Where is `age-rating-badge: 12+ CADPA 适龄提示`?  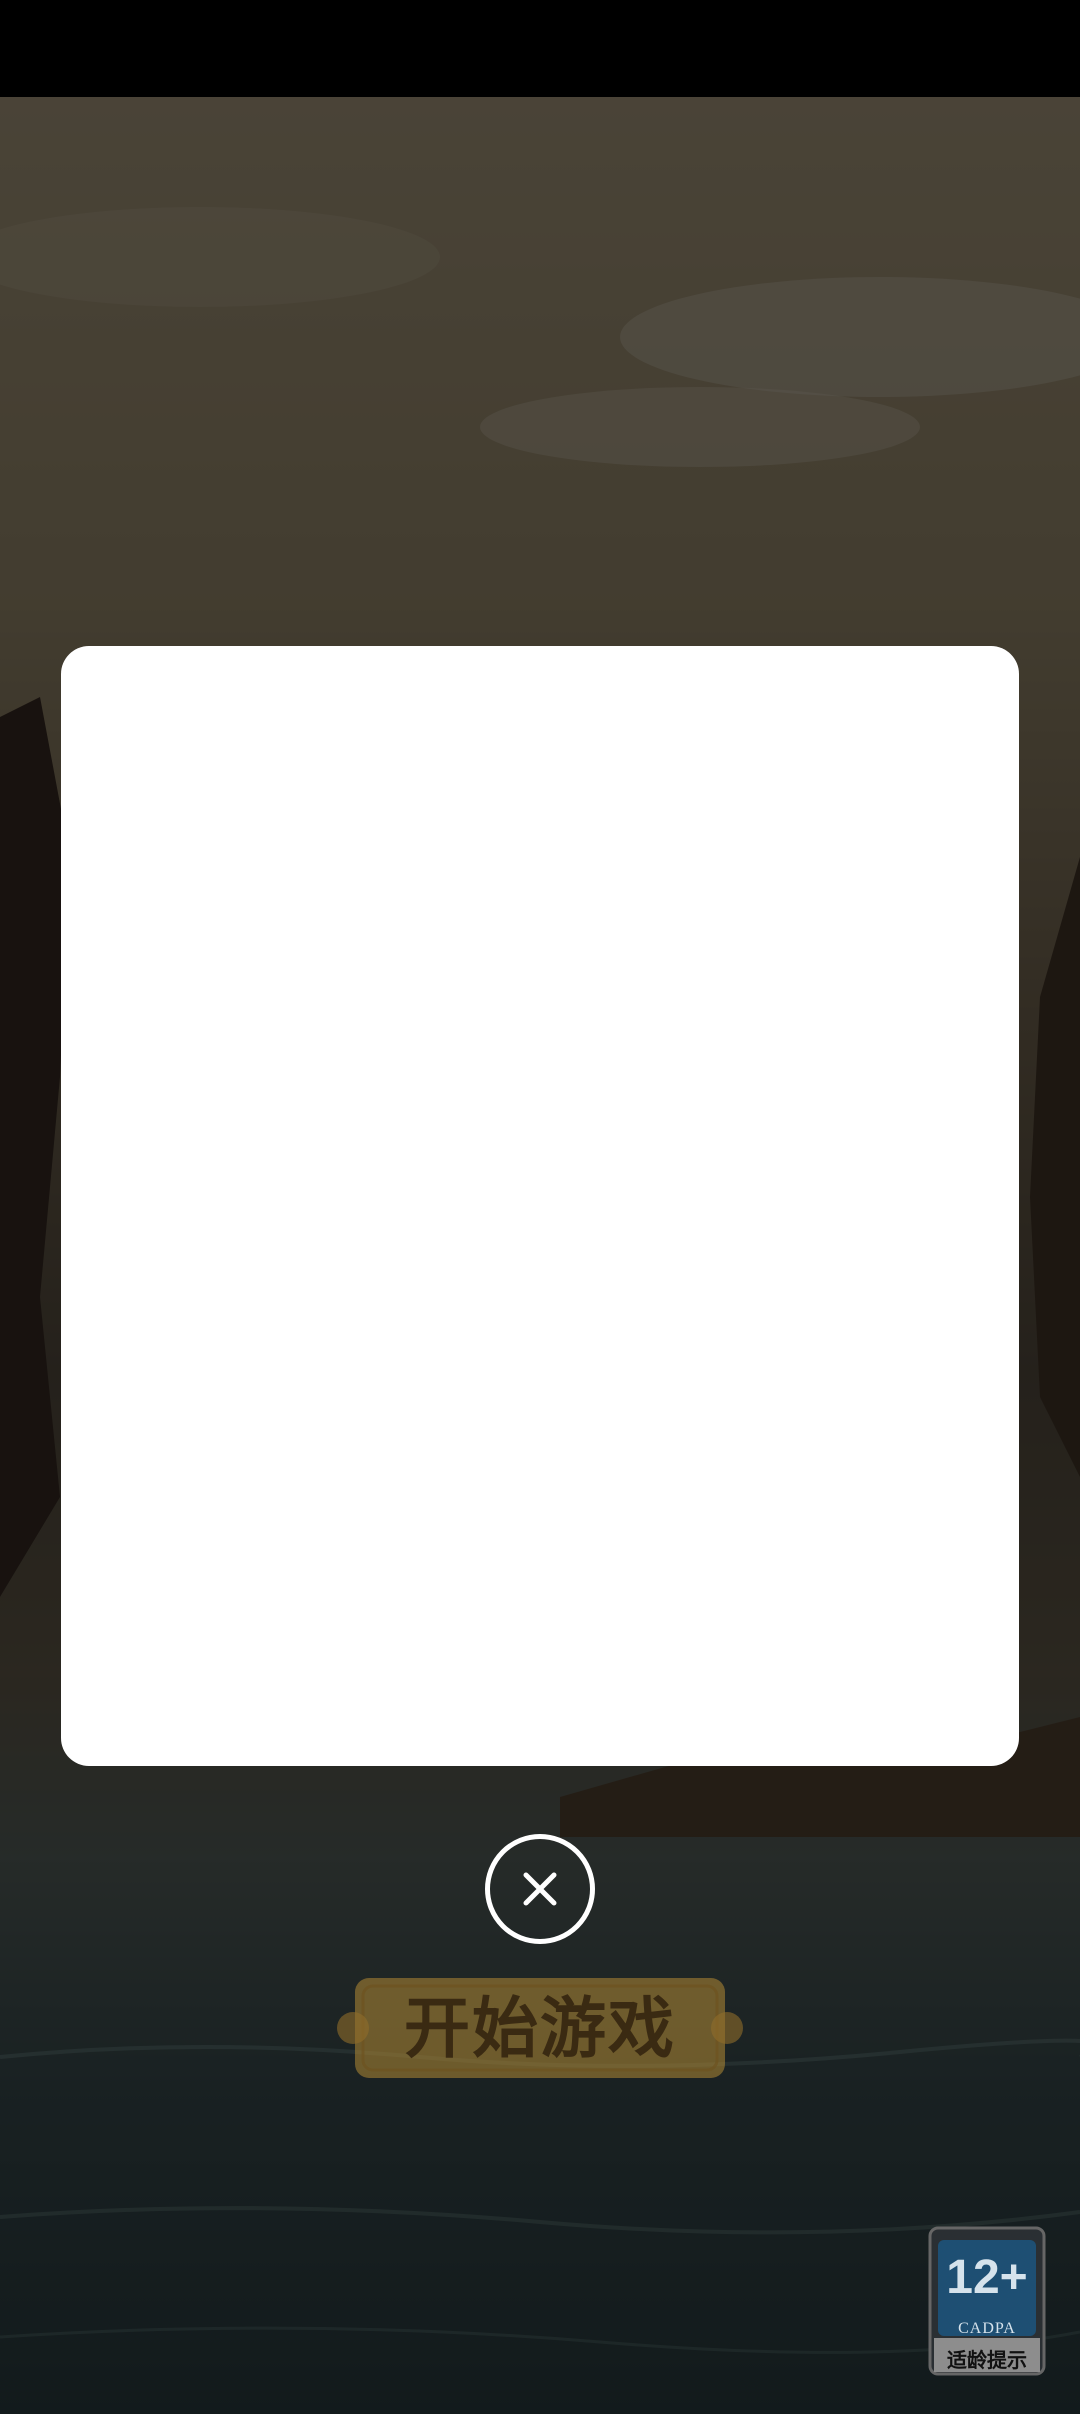
age-rating-badge: 12+ CADPA 适龄提示 is located at coordinates (987, 2301).